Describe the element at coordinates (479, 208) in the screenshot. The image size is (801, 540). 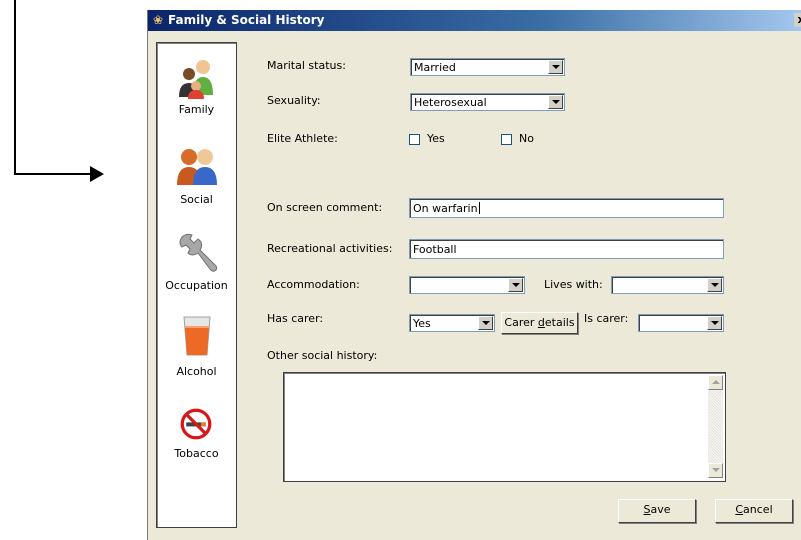
I see `text-caret` at that location.